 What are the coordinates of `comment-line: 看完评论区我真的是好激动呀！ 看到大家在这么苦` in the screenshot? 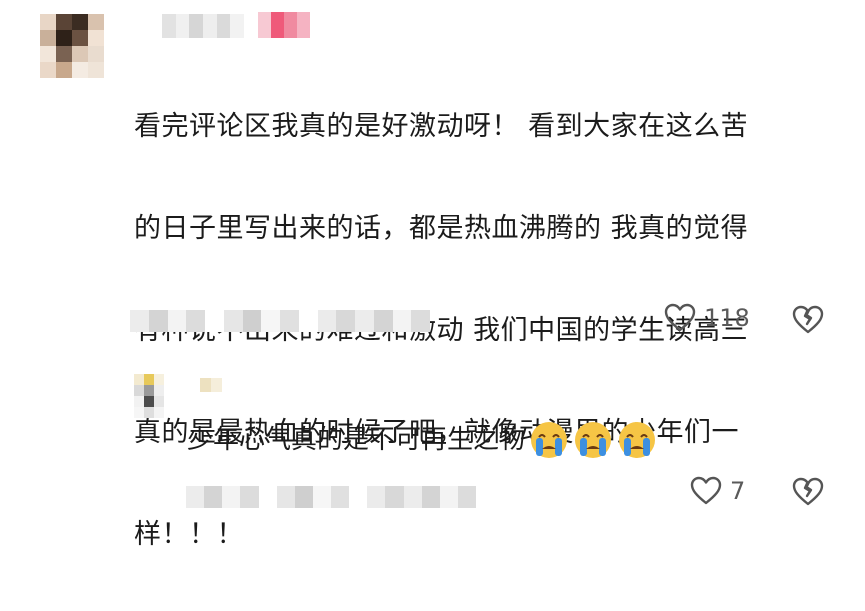 It's located at (441, 126).